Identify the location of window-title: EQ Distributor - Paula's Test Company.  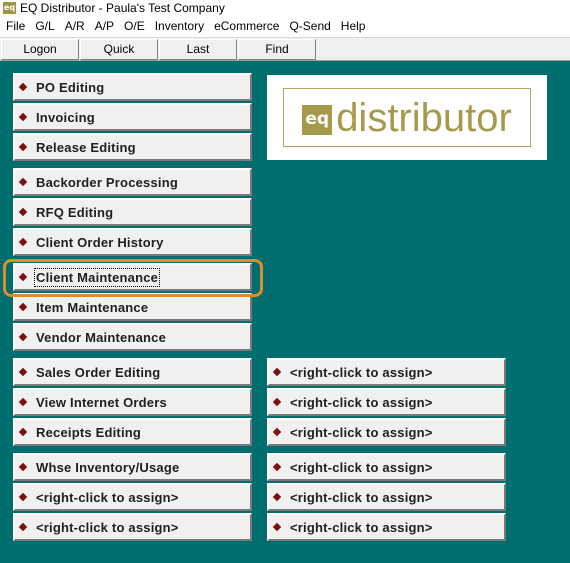
(122, 8).